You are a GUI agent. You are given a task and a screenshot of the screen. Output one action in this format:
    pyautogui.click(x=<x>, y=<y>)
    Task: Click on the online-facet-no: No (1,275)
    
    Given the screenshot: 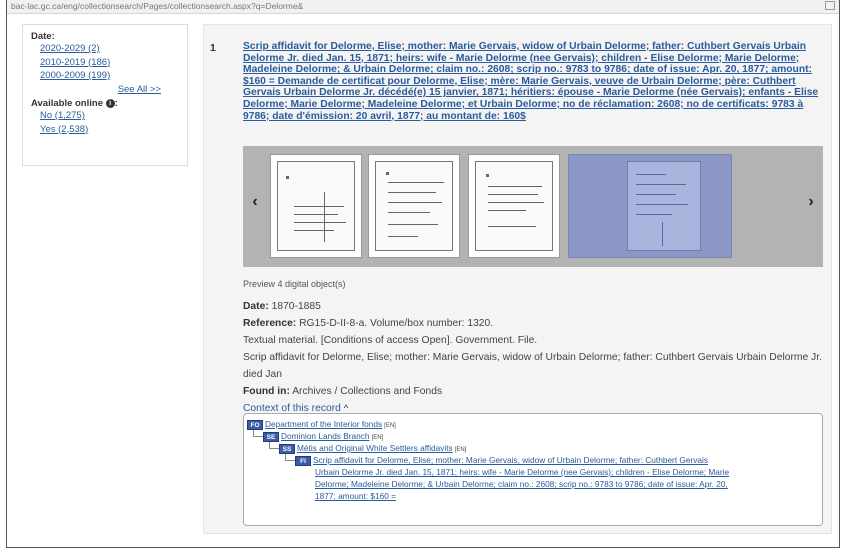 What is the action you would take?
    pyautogui.click(x=105, y=116)
    